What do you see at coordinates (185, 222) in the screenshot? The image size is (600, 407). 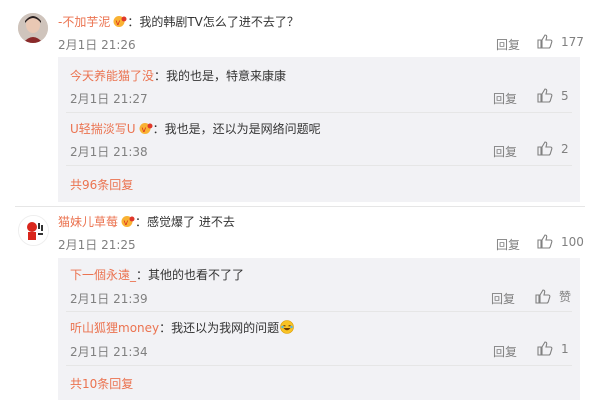 I see `comment-text: ：感觉爆了 进不去` at bounding box center [185, 222].